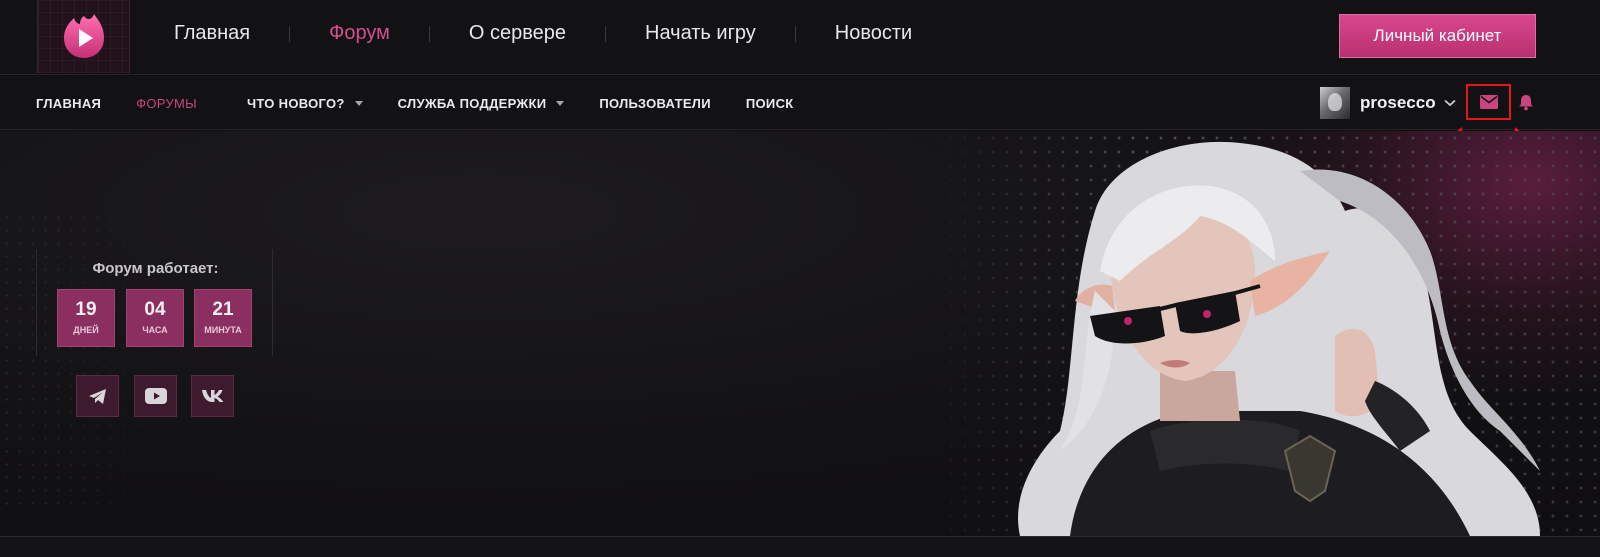 Image resolution: width=1600 pixels, height=557 pixels. What do you see at coordinates (223, 330) in the screenshot?
I see `uptime-minutes-label: МИНУТА` at bounding box center [223, 330].